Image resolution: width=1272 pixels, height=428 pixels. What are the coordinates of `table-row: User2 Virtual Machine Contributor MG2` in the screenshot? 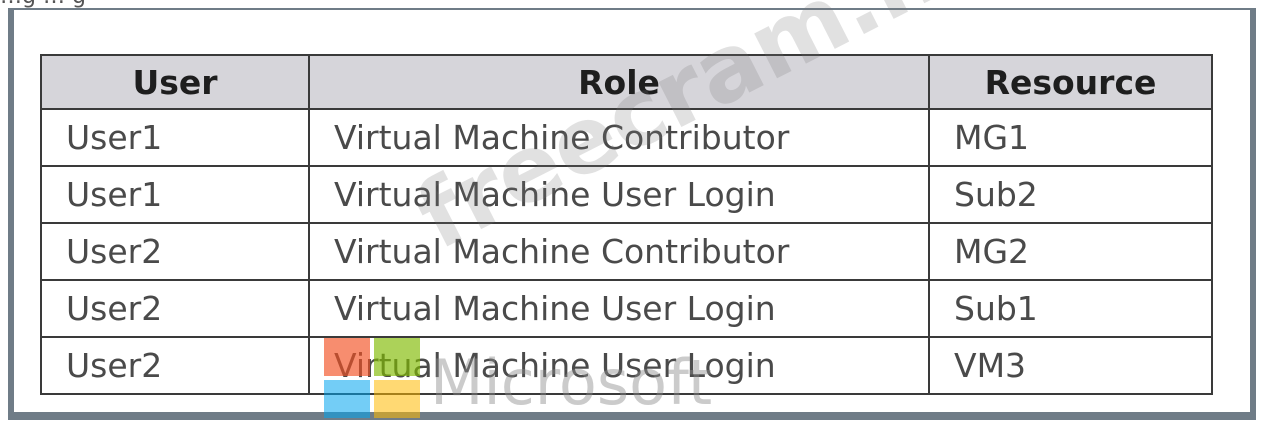 It's located at (626, 251).